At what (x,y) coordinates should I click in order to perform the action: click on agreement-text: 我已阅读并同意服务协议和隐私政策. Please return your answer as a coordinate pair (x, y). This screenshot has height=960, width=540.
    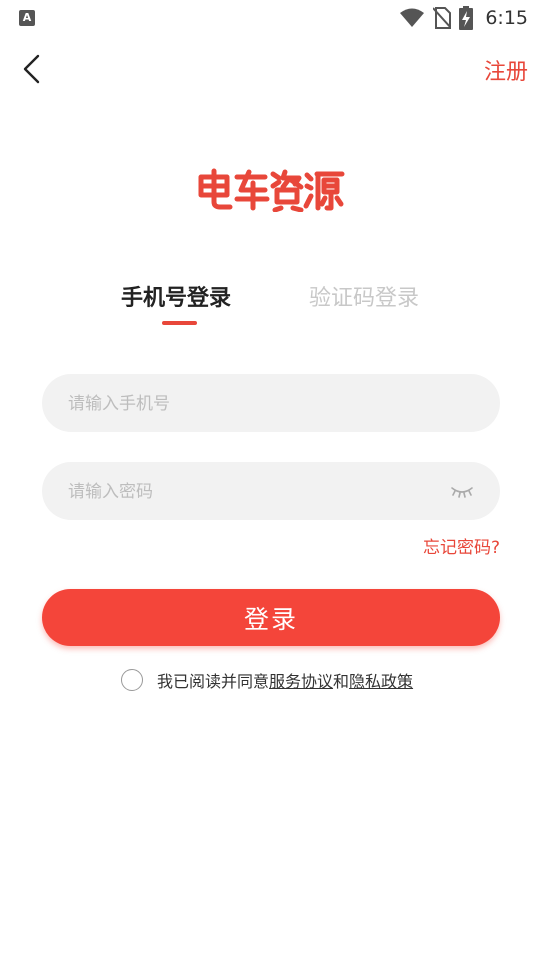
    Looking at the image, I should click on (285, 680).